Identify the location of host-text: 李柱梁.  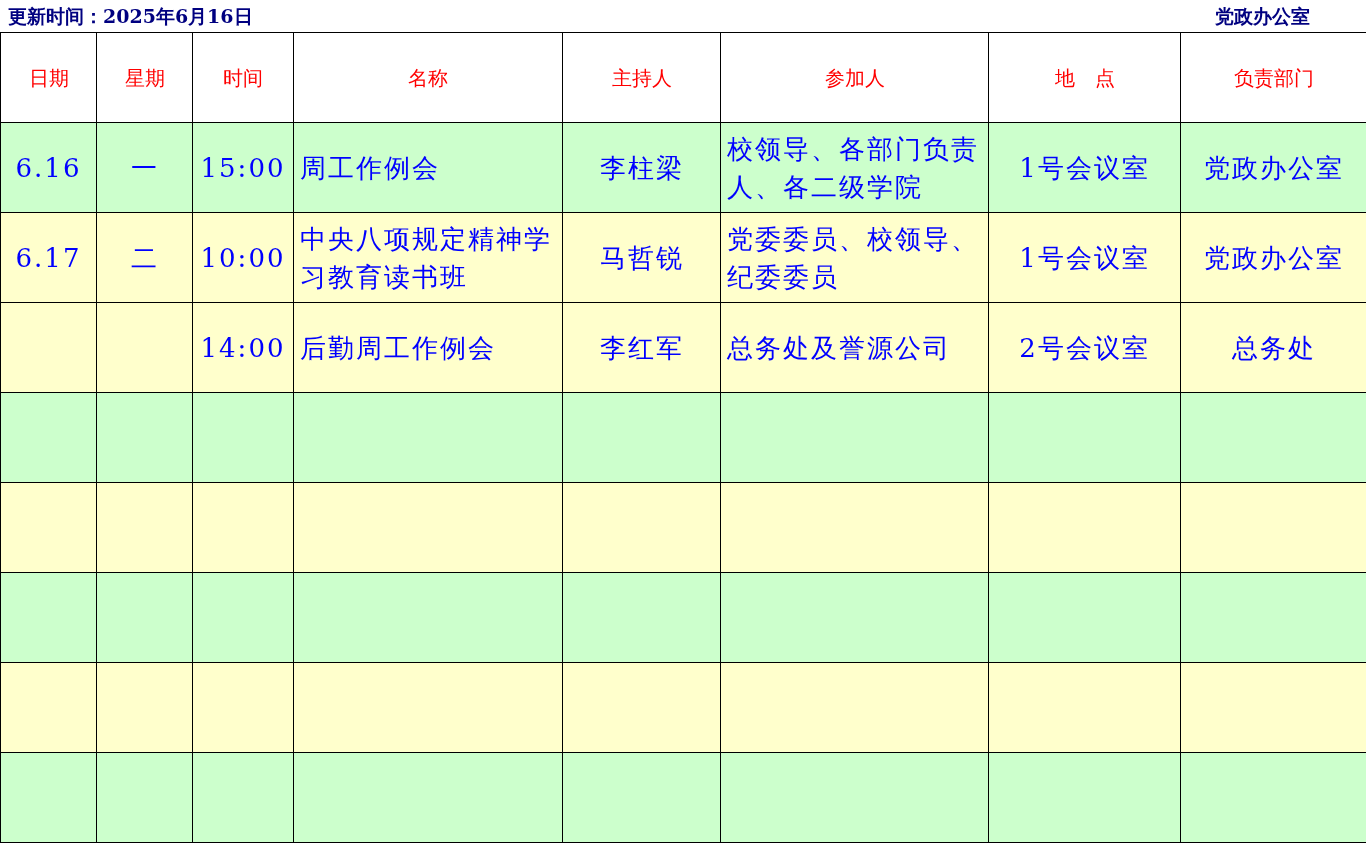
(641, 168).